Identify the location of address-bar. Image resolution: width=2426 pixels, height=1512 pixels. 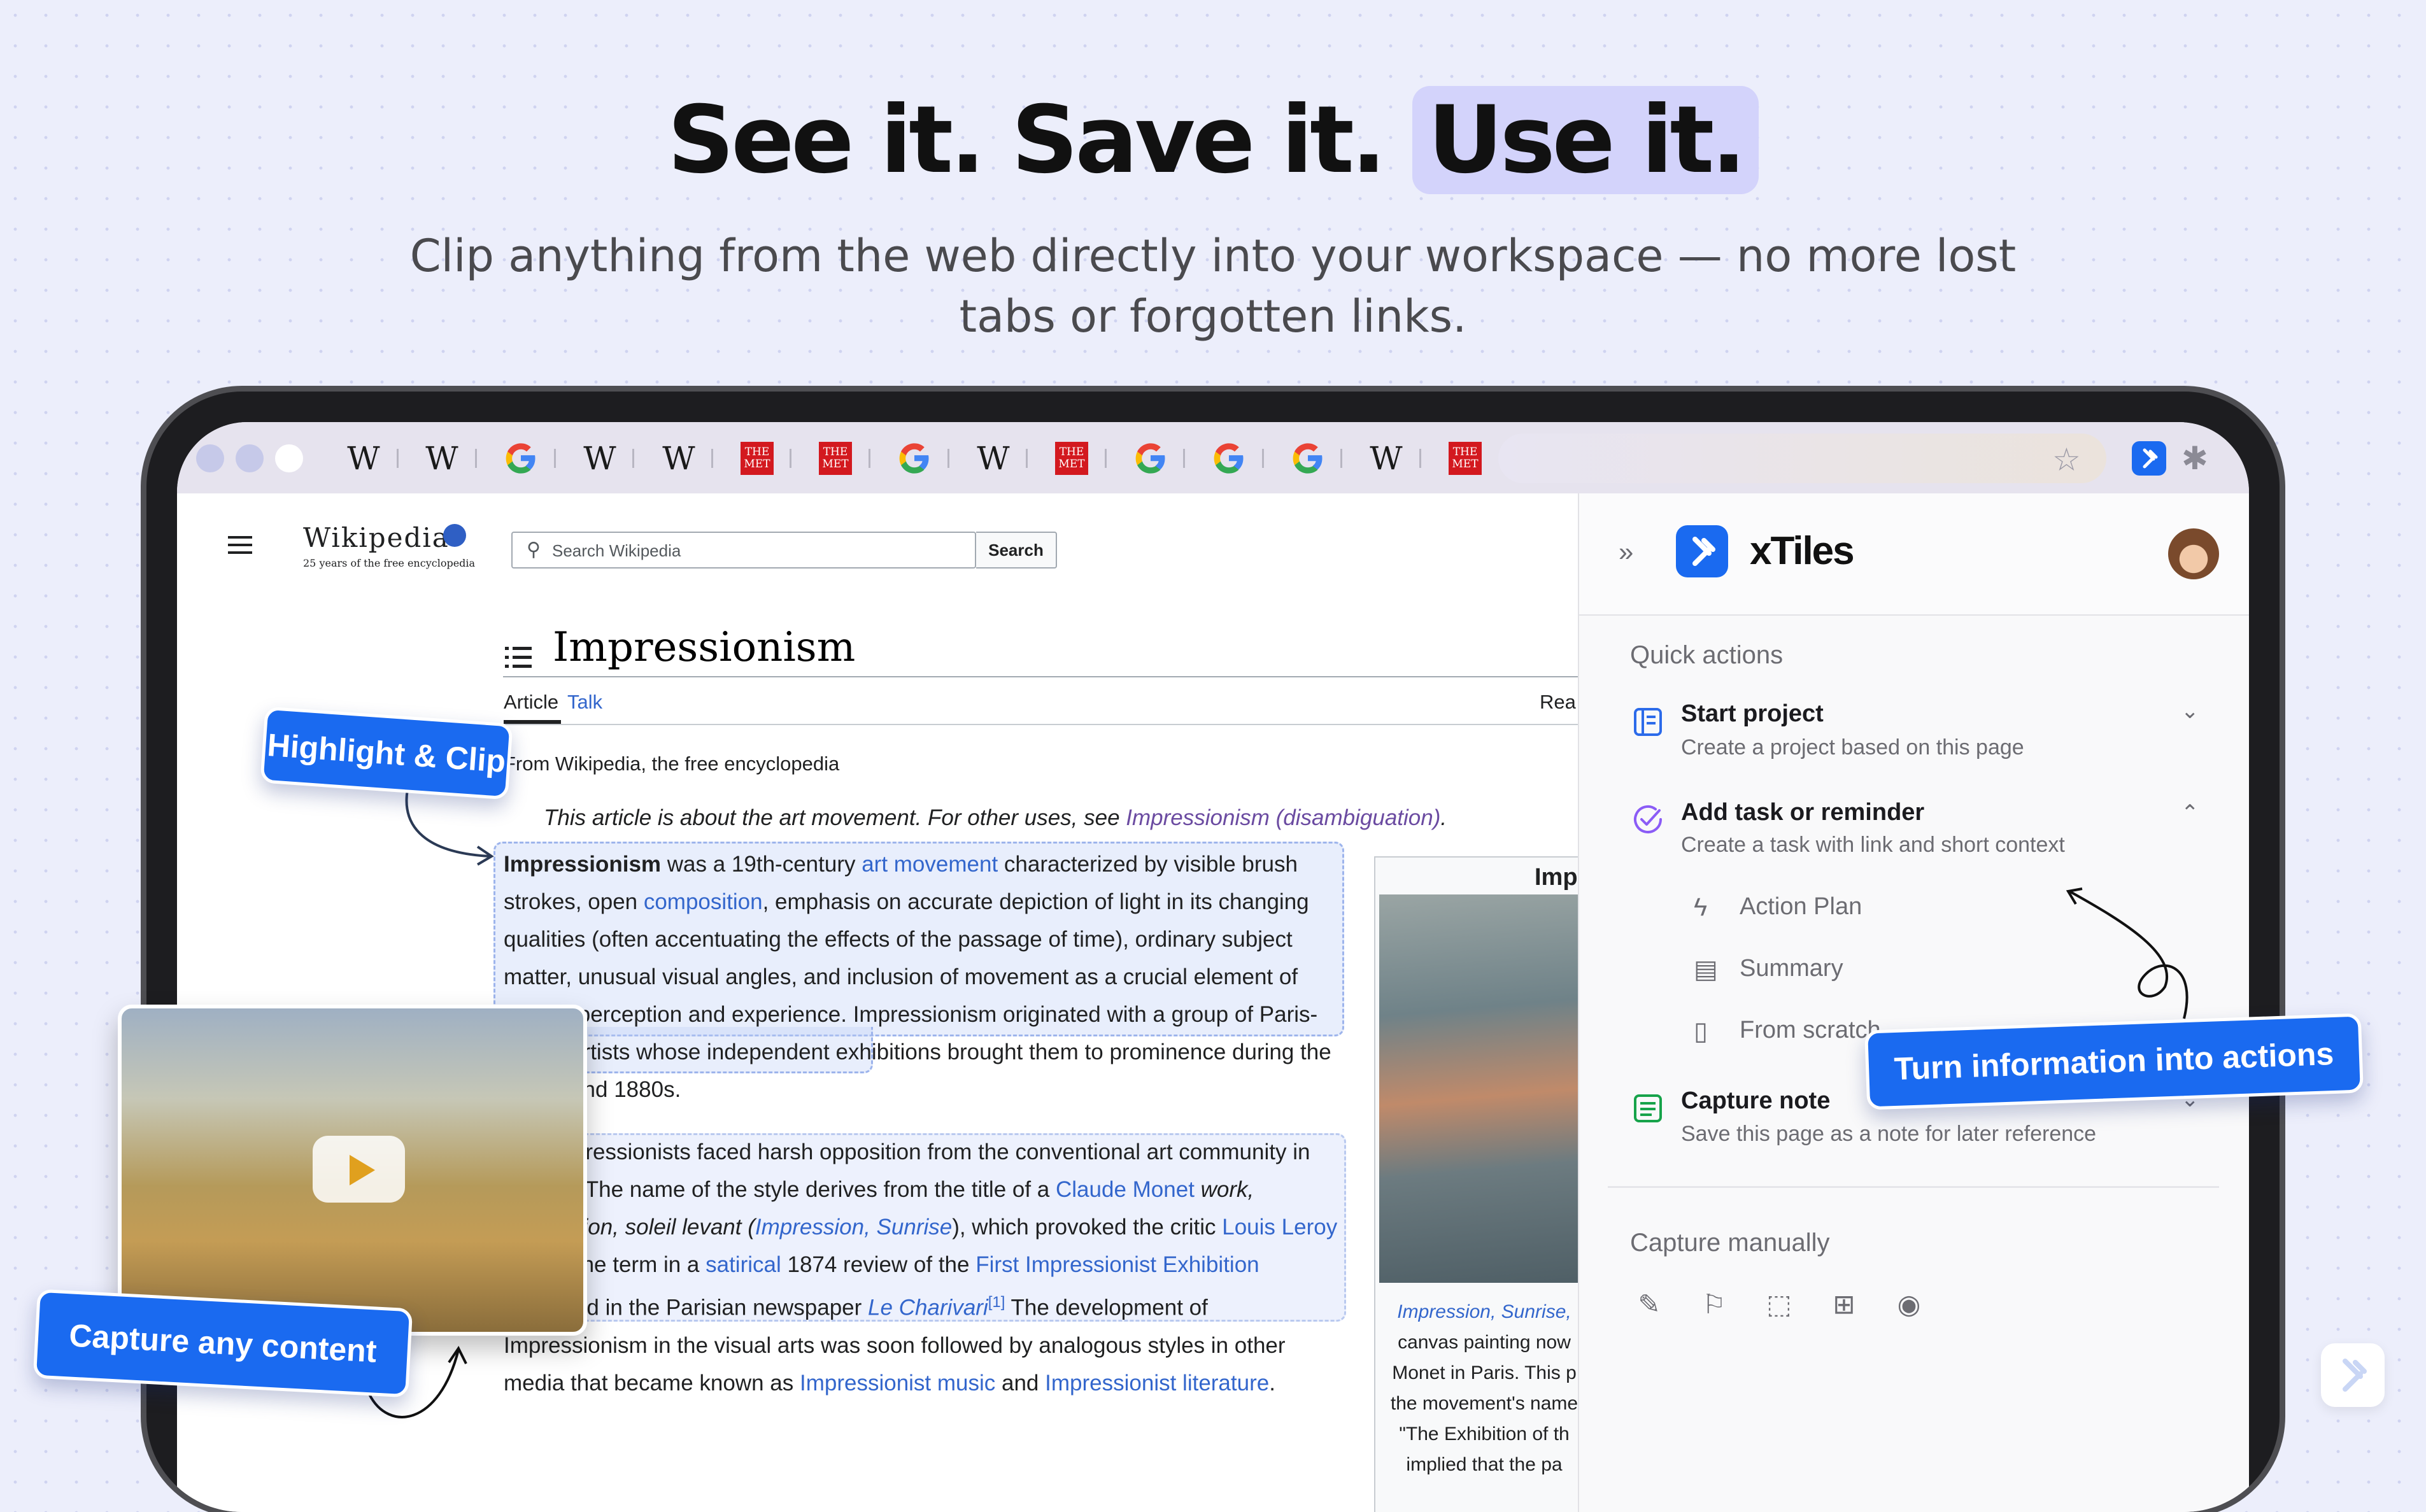
(1802, 458).